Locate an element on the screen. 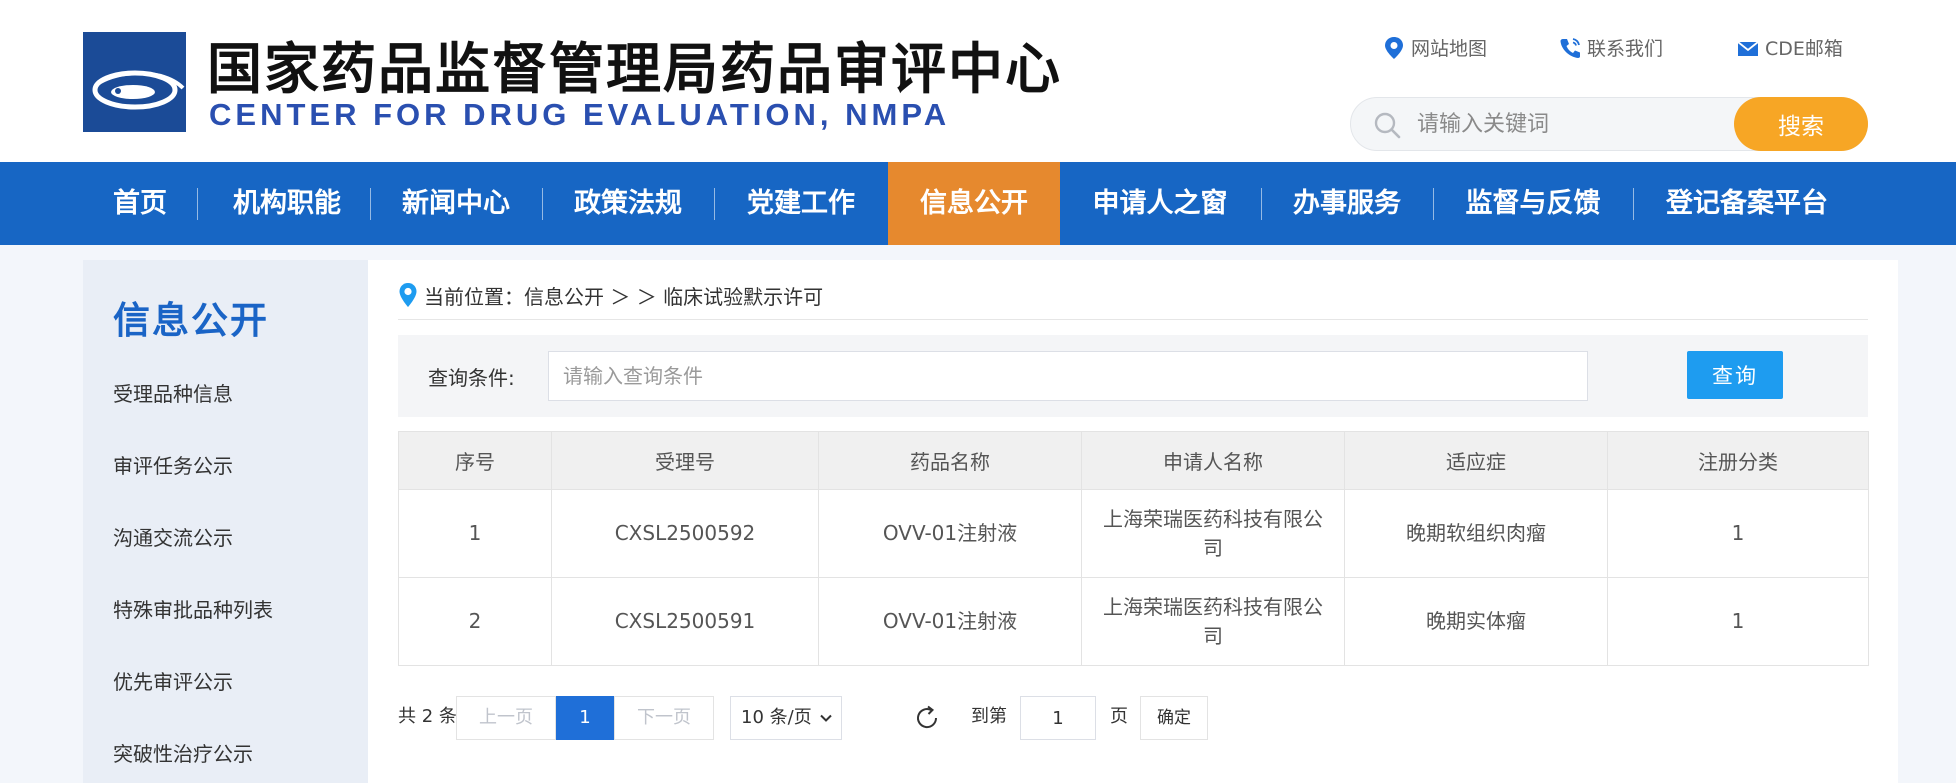 Image resolution: width=1956 pixels, height=783 pixels. query-bar: 查询条件: 查询 is located at coordinates (1133, 376).